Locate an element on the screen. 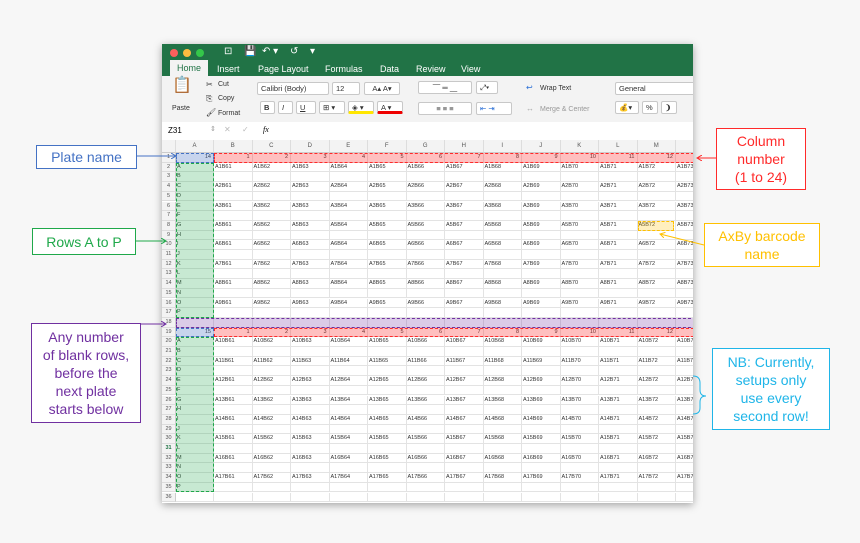 This screenshot has height=543, width=860. cell: A14B70 is located at coordinates (579, 419).